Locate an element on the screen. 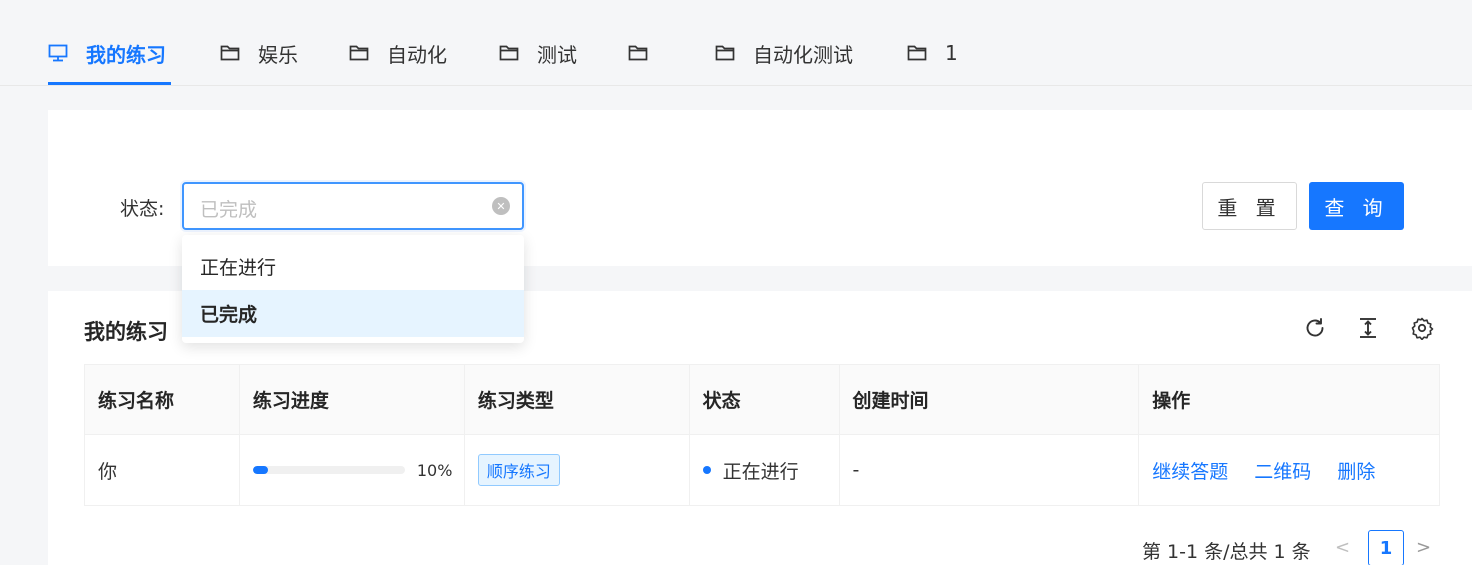  gear-icon is located at coordinates (1422, 328).